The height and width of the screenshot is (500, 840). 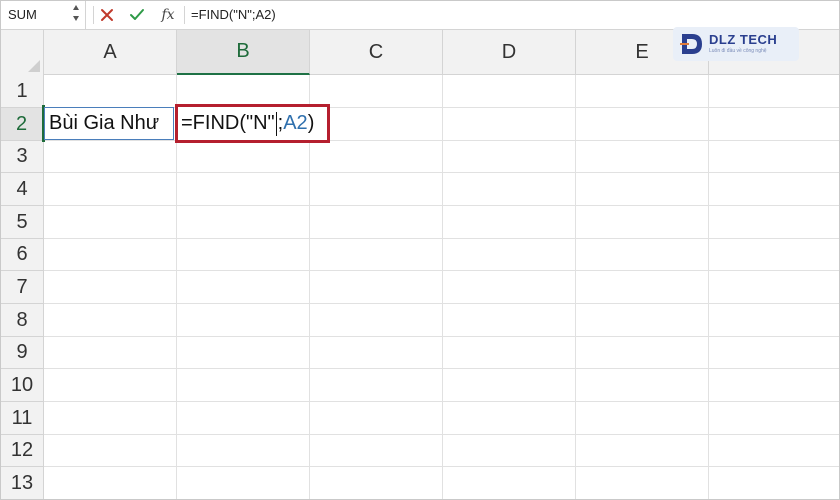 I want to click on name-box: SUM, so click(x=43, y=15).